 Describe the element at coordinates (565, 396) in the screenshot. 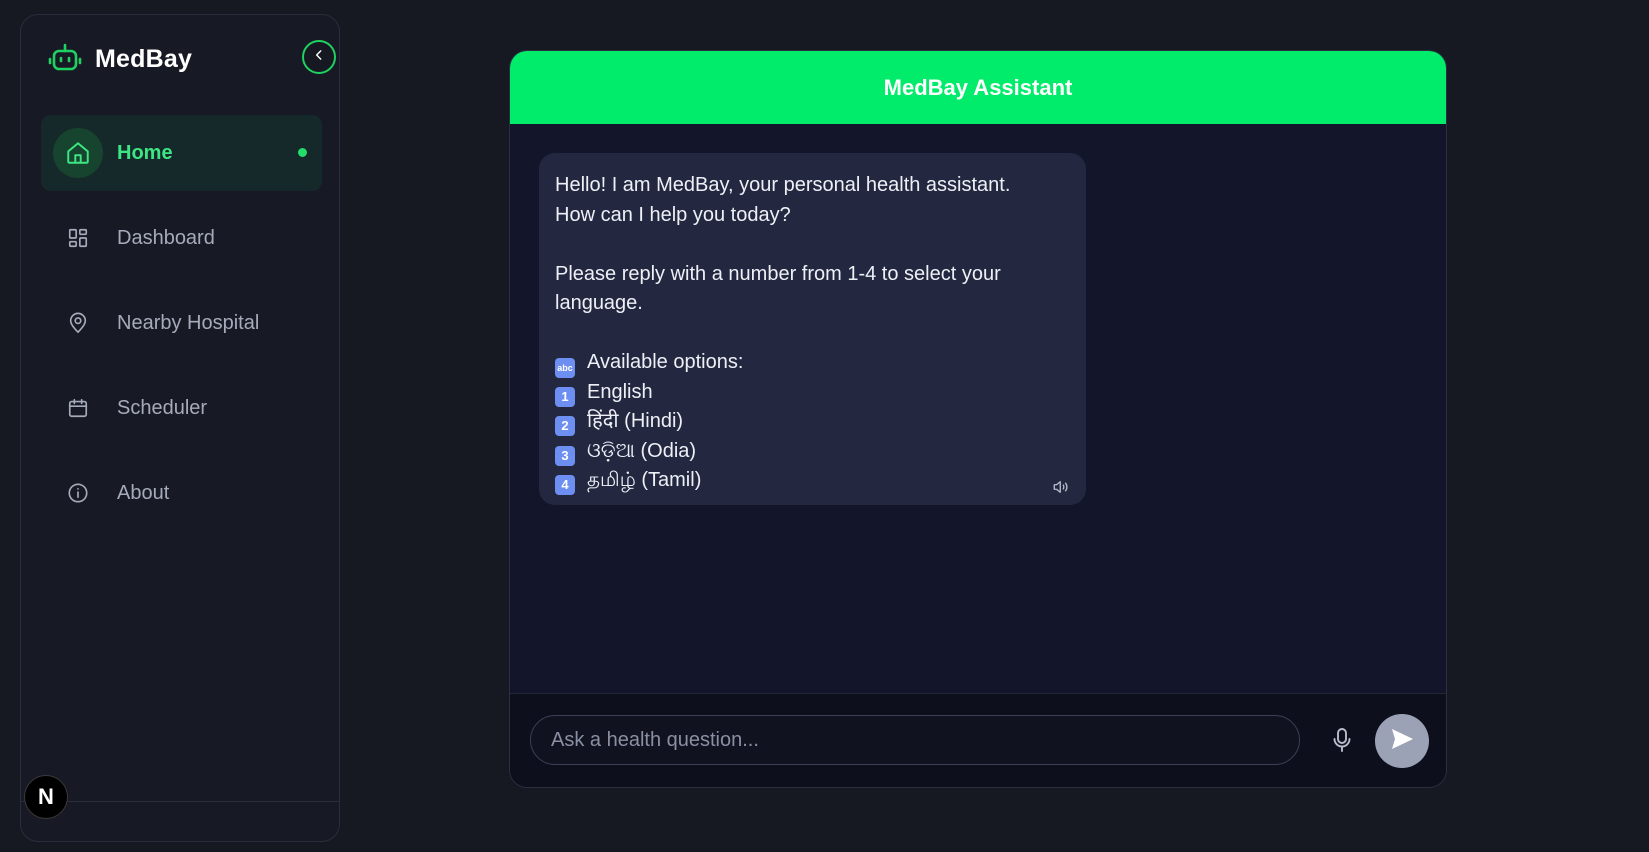

I see `keycap-1-icon: 1` at that location.